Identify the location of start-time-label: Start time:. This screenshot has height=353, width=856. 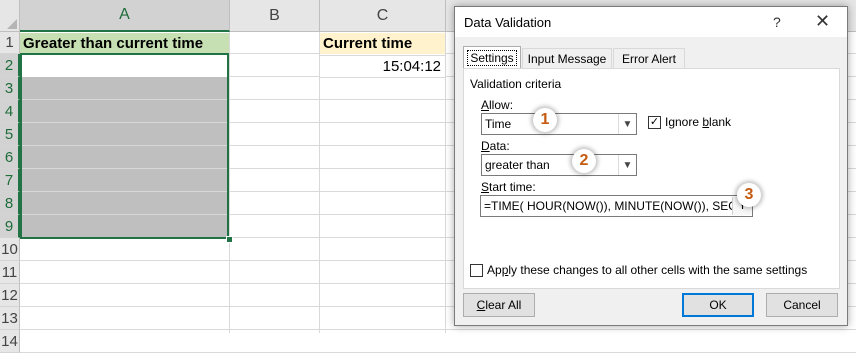
(508, 187).